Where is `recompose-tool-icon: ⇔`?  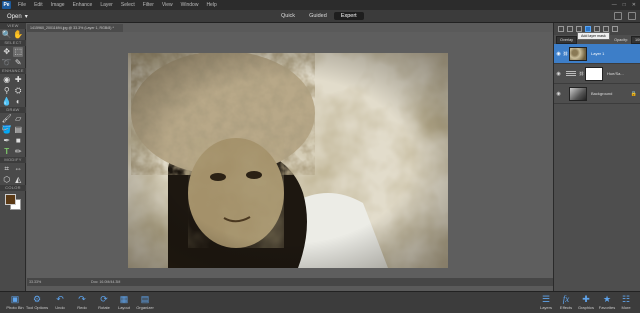
recompose-tool-icon: ⇔ is located at coordinates (18, 169).